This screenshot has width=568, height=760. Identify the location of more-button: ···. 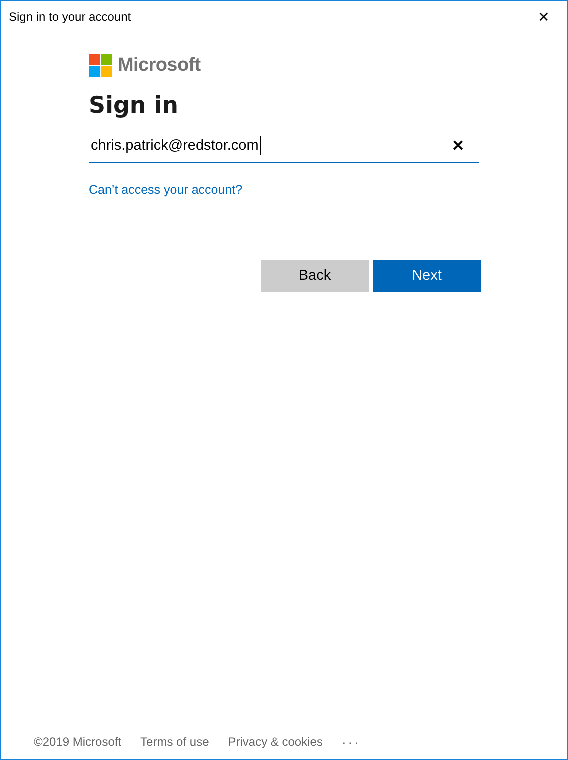
(351, 742).